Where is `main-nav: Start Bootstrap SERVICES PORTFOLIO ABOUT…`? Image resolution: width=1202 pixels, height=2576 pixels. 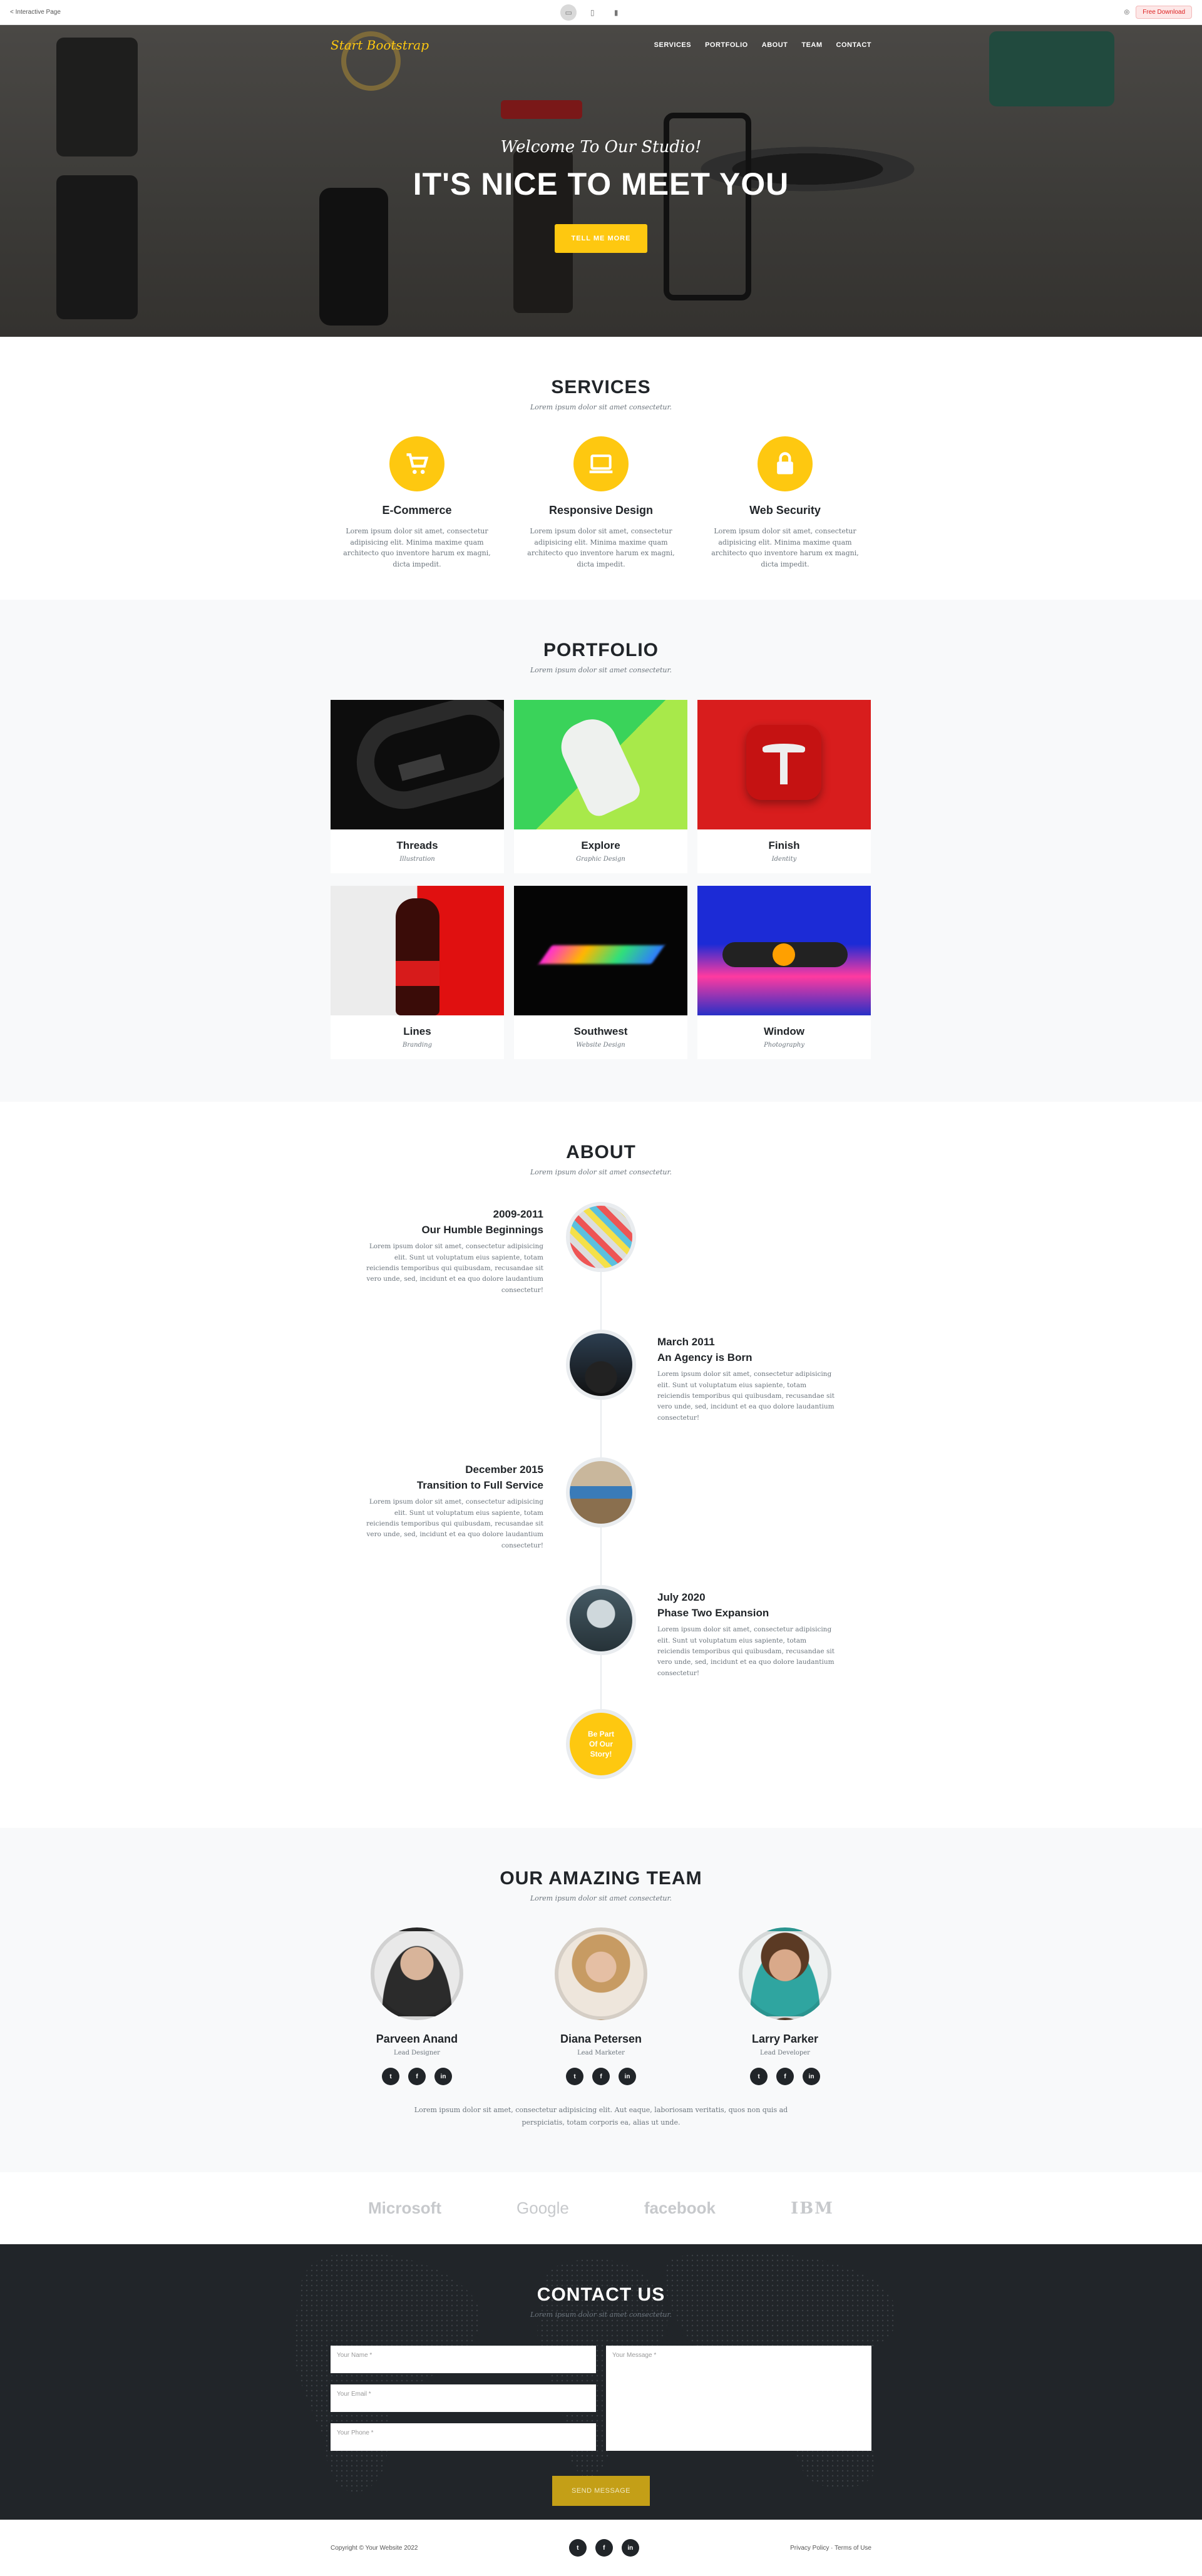
main-nav: Start Bootstrap SERVICES PORTFOLIO ABOUT… is located at coordinates (601, 45).